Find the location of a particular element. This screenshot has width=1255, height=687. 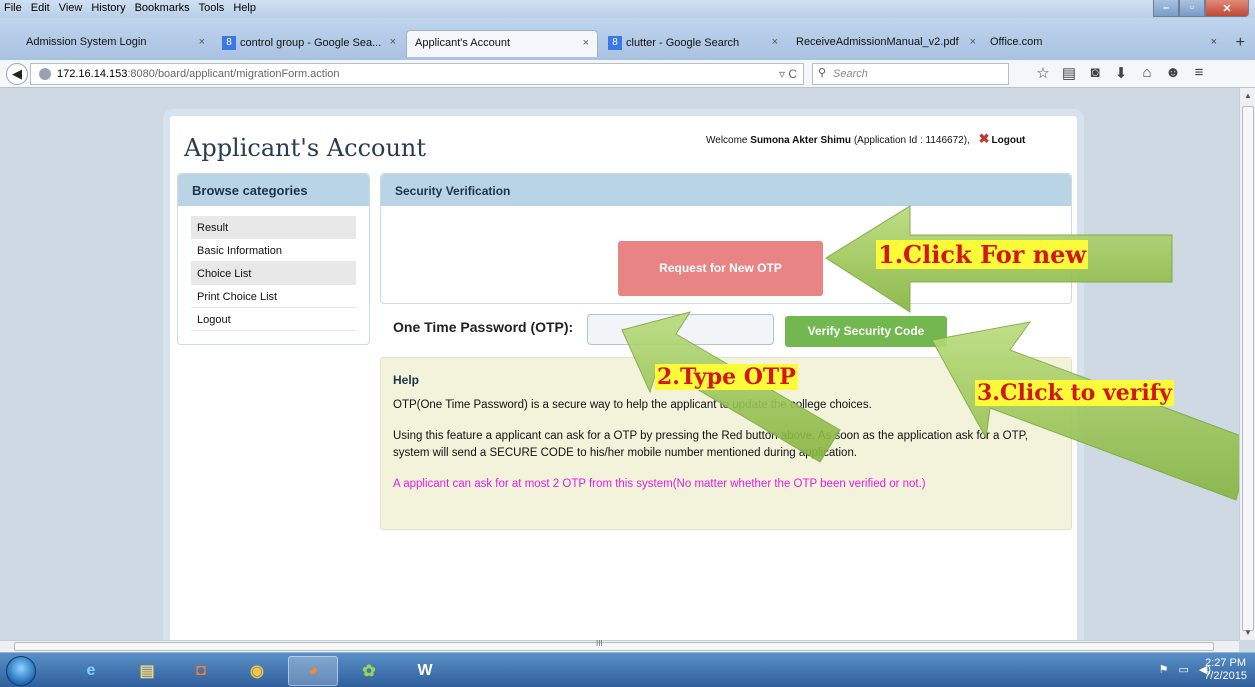

tab-label: clutter - Google Search is located at coordinates (683, 42).